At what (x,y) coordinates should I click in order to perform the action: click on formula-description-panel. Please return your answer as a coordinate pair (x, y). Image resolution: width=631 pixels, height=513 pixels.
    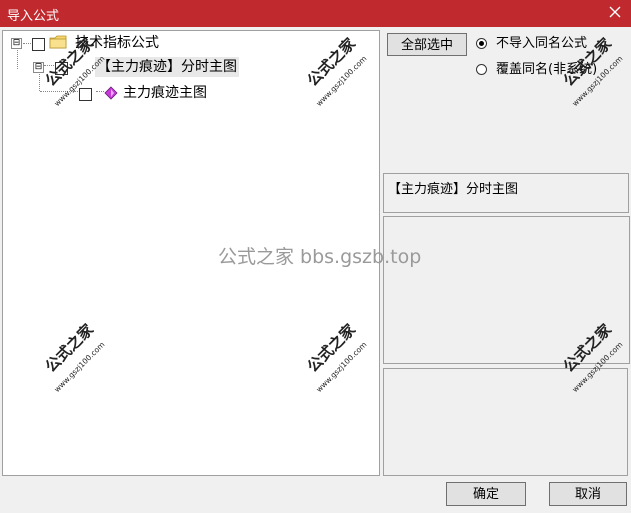
    Looking at the image, I should click on (506, 290).